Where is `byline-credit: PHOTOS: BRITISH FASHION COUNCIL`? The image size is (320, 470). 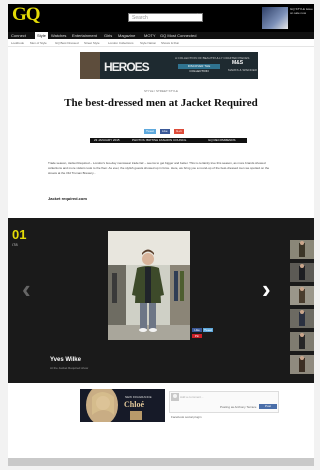
byline-credit: PHOTOS: BRITISH FASHION COUNCIL is located at coordinates (159, 140).